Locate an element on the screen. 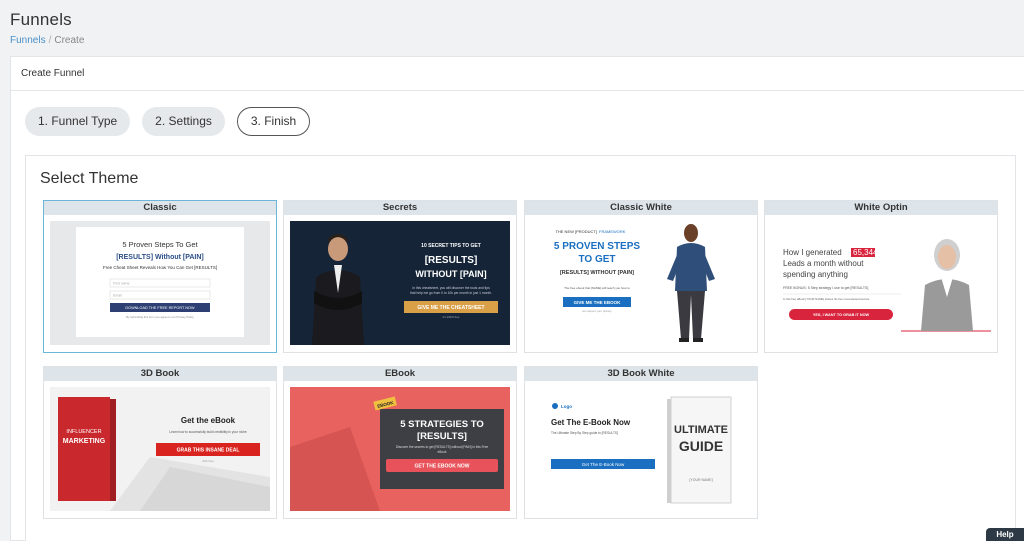 The width and height of the screenshot is (1024, 541). book-title-1: INFLUENCER is located at coordinates (83, 432).